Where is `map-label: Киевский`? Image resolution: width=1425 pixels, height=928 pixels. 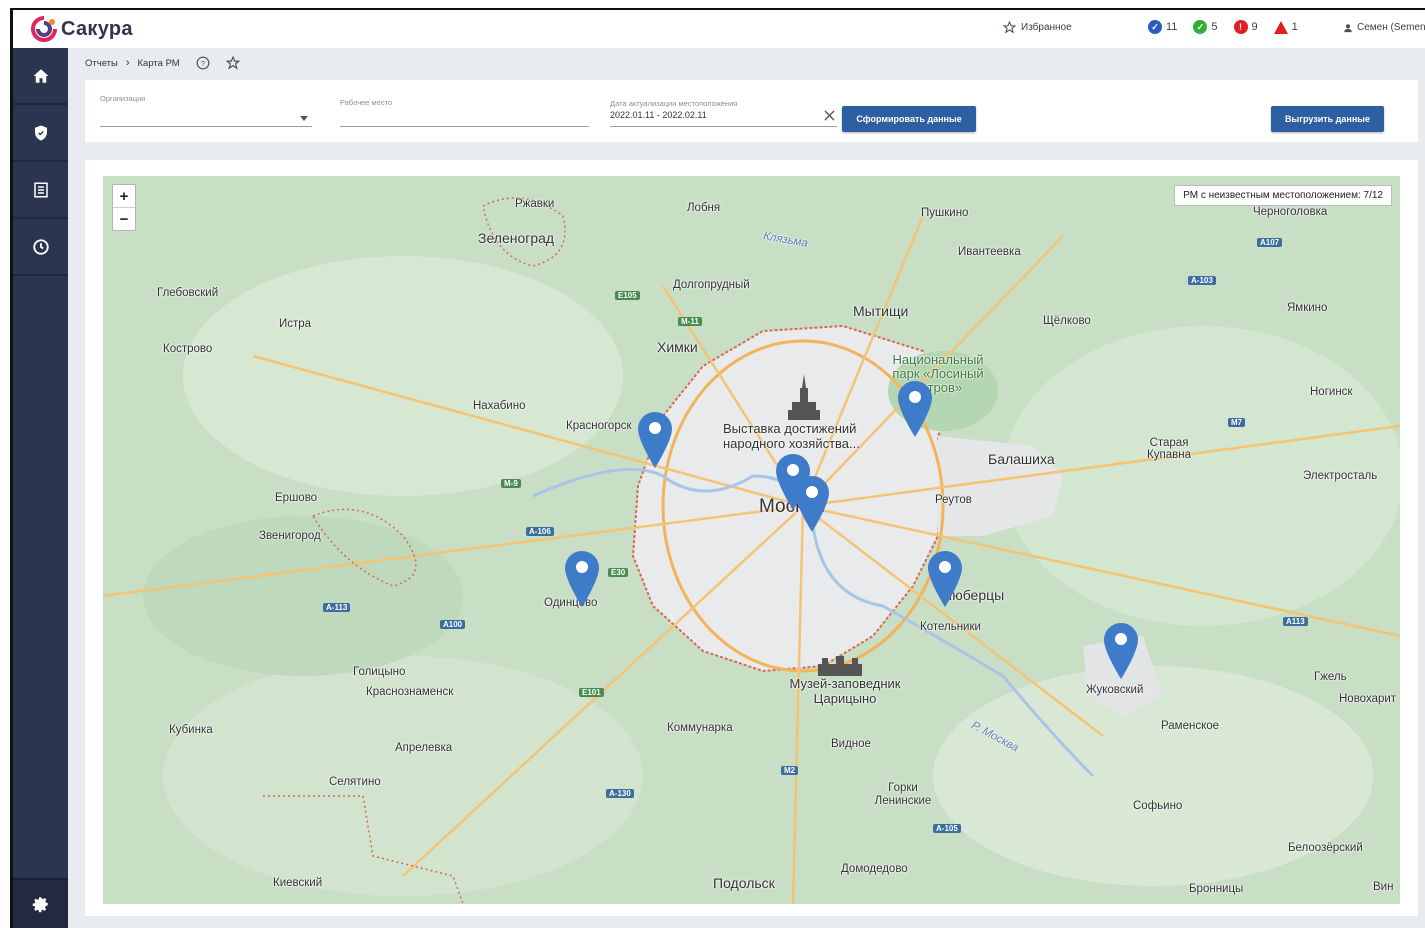 map-label: Киевский is located at coordinates (298, 883).